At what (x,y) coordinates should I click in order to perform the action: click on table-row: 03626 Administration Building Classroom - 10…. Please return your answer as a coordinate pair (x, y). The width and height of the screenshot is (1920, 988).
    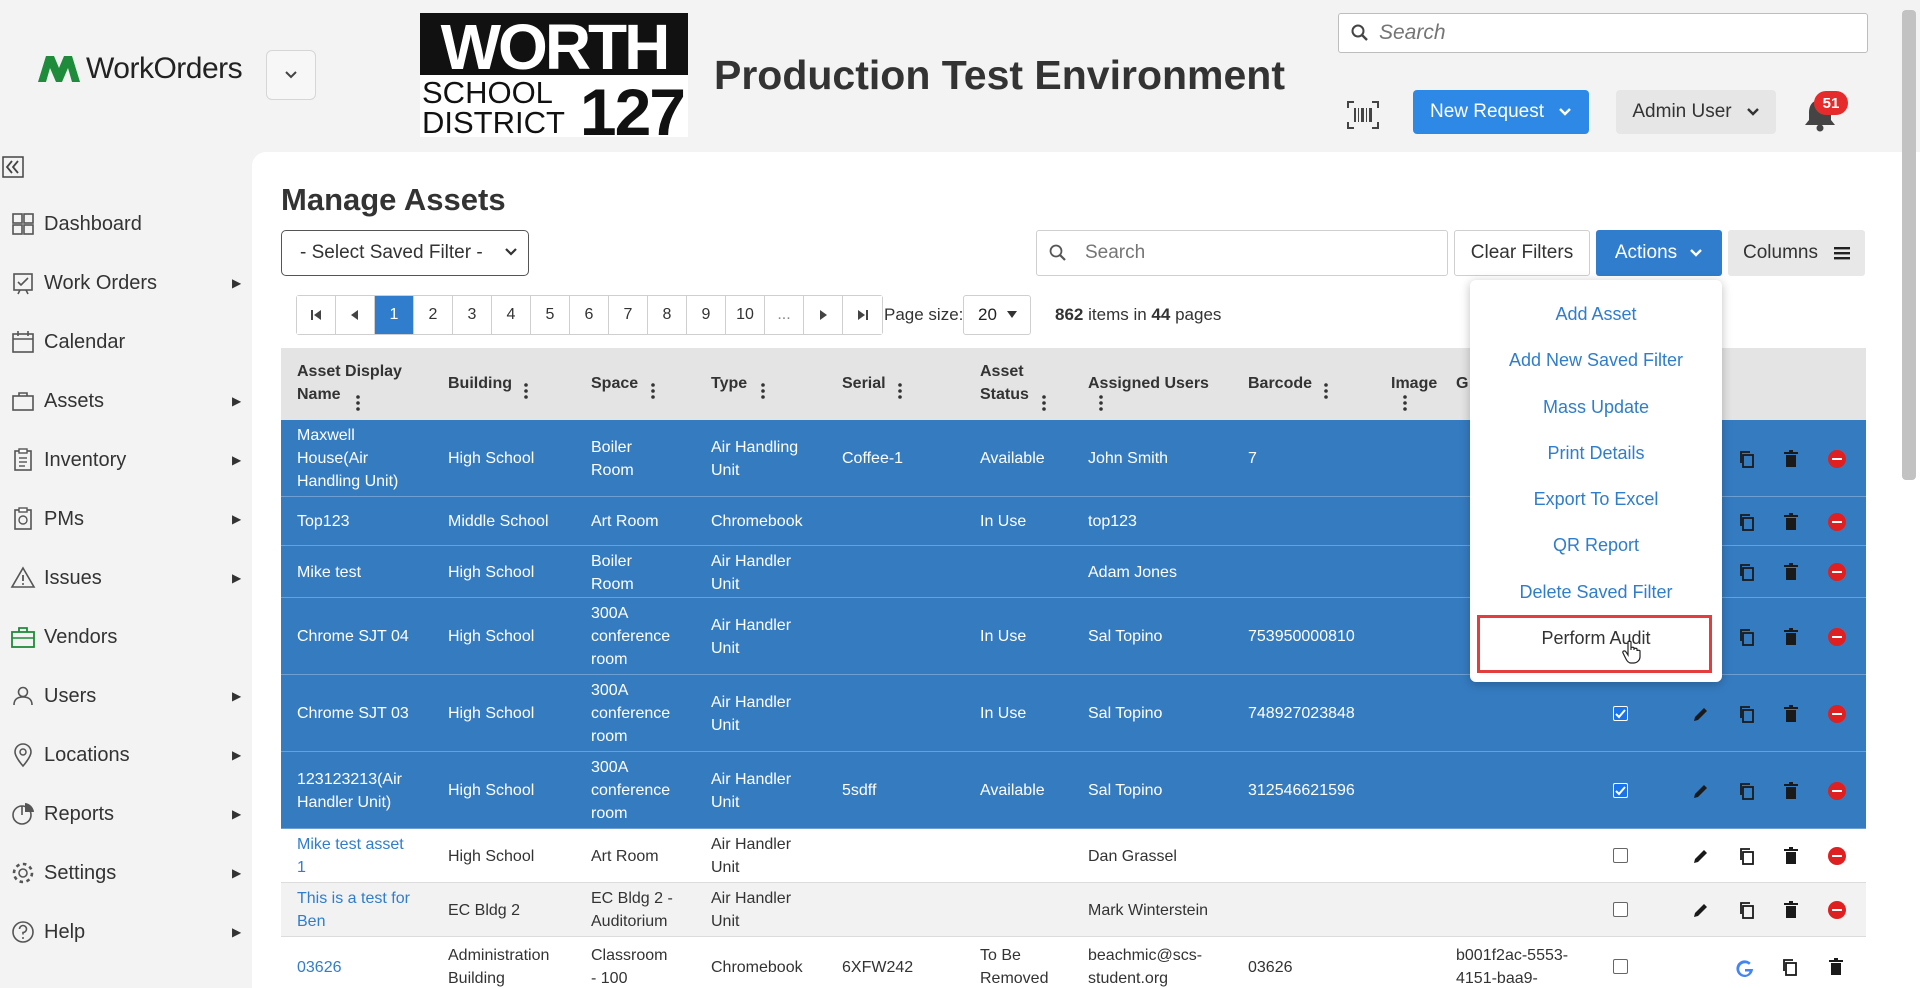
    Looking at the image, I should click on (1073, 962).